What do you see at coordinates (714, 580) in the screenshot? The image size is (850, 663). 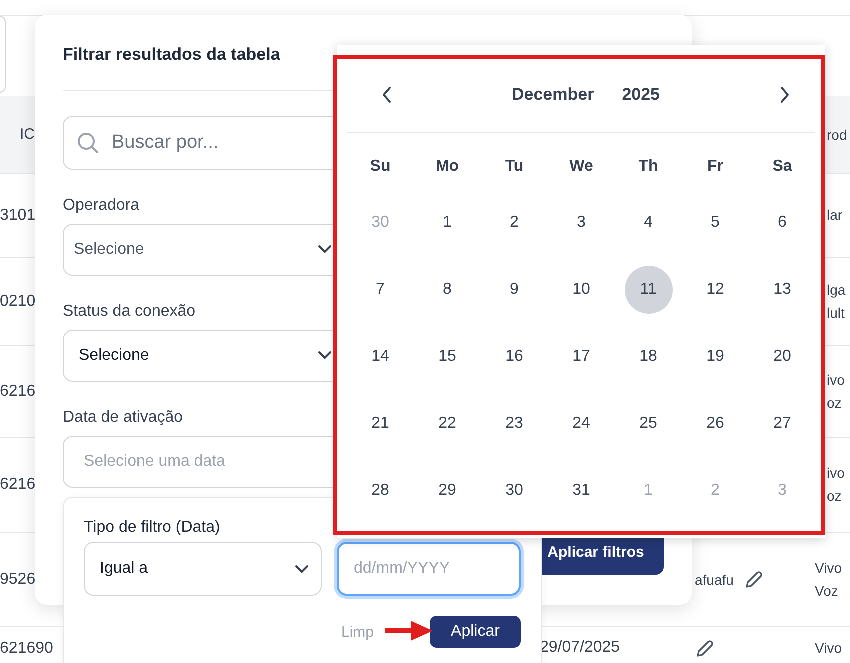 I see `table-cell: afuafu` at bounding box center [714, 580].